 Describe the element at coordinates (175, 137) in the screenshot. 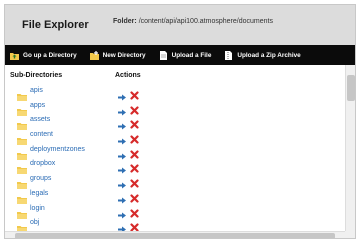

I see `table-row: content` at that location.